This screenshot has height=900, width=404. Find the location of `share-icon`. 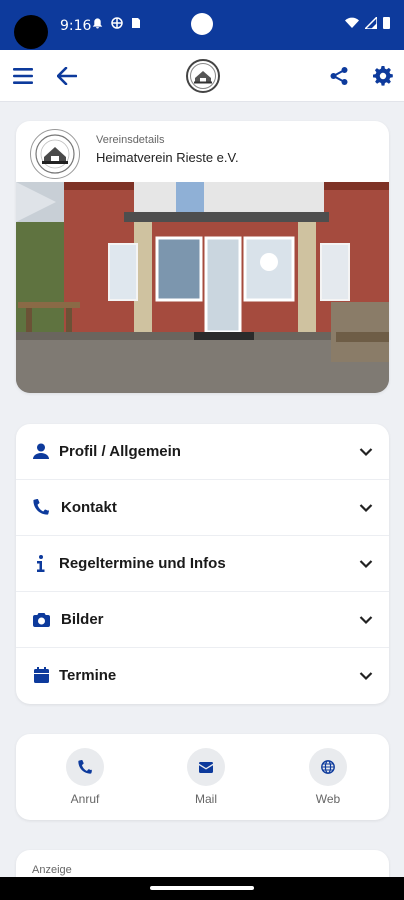

share-icon is located at coordinates (339, 76).